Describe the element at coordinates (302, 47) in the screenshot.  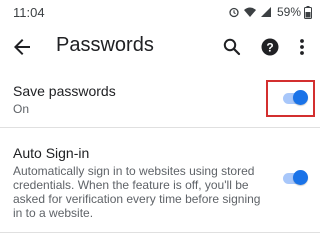
I see `more-vert-icon` at that location.